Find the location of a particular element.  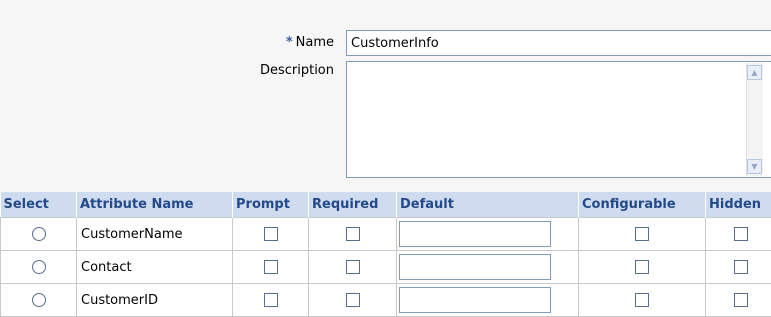

table-row: CustomerID is located at coordinates (386, 300).